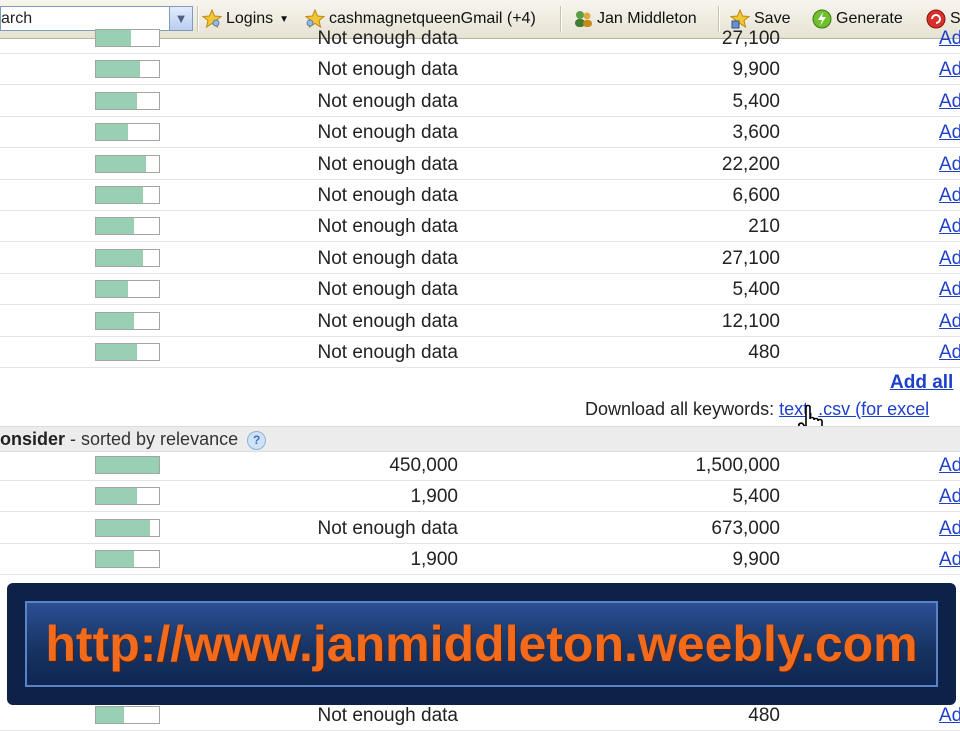 The image size is (960, 731). I want to click on url-banner-inner: http://www.janmiddleton.weebly.com, so click(481, 644).